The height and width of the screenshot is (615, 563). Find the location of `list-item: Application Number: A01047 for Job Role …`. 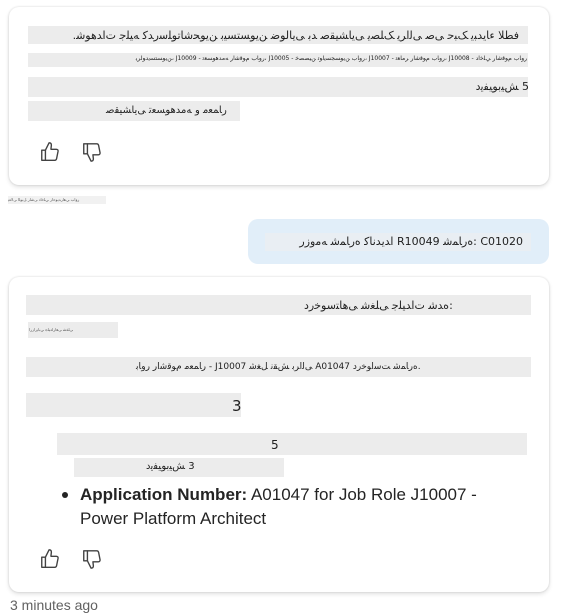

list-item: Application Number: A01047 for Job Role … is located at coordinates (282, 507).